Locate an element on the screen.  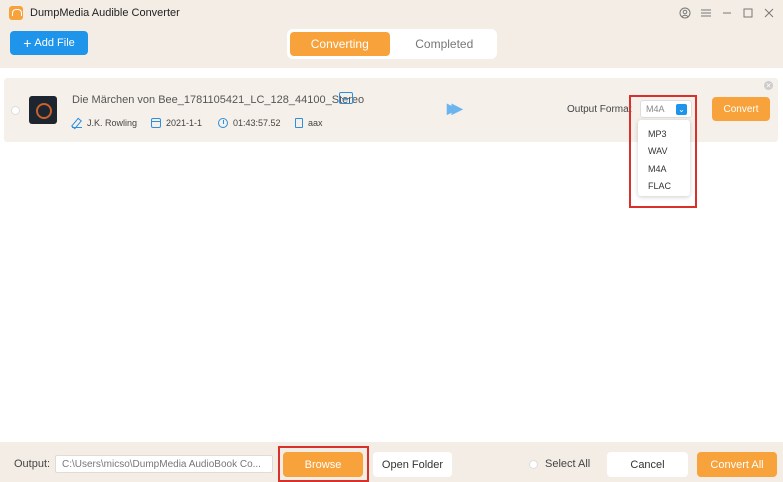
author-text: J.K. Rowling is located at coordinates (112, 123).